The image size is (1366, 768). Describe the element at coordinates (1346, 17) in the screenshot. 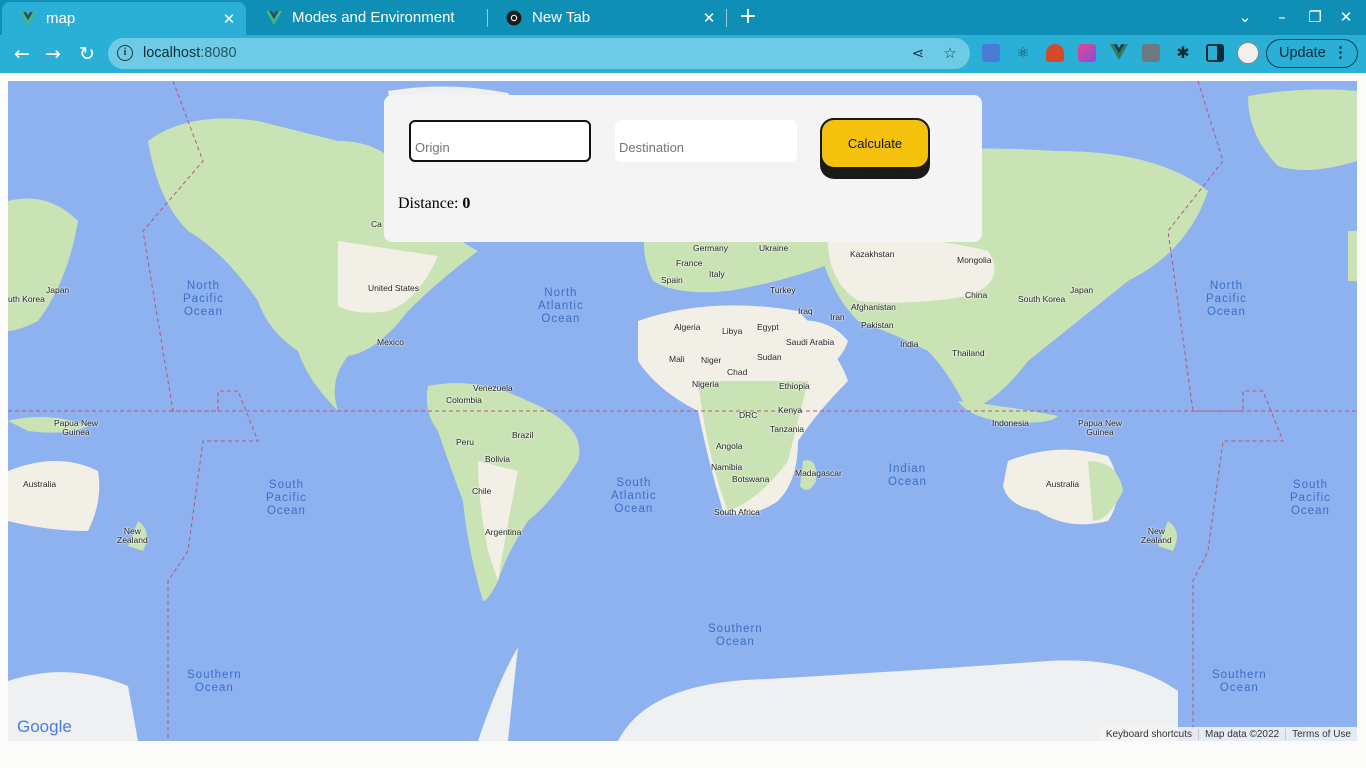

I see `window-close-icon: ✕` at that location.